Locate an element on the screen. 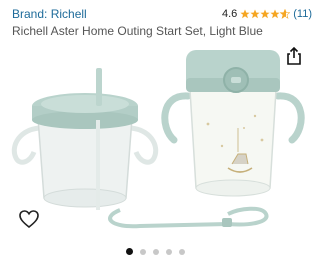  cup-strap-illustration is located at coordinates (188, 217).